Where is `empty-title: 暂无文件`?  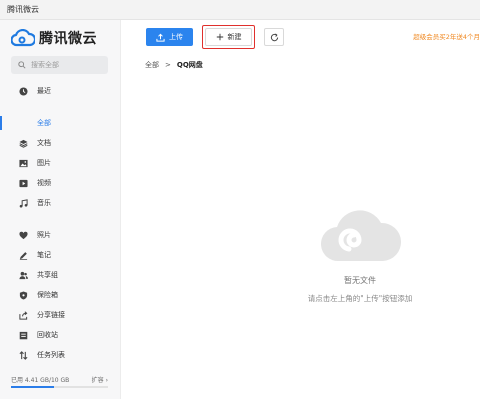 empty-title: 暂无文件 is located at coordinates (360, 280).